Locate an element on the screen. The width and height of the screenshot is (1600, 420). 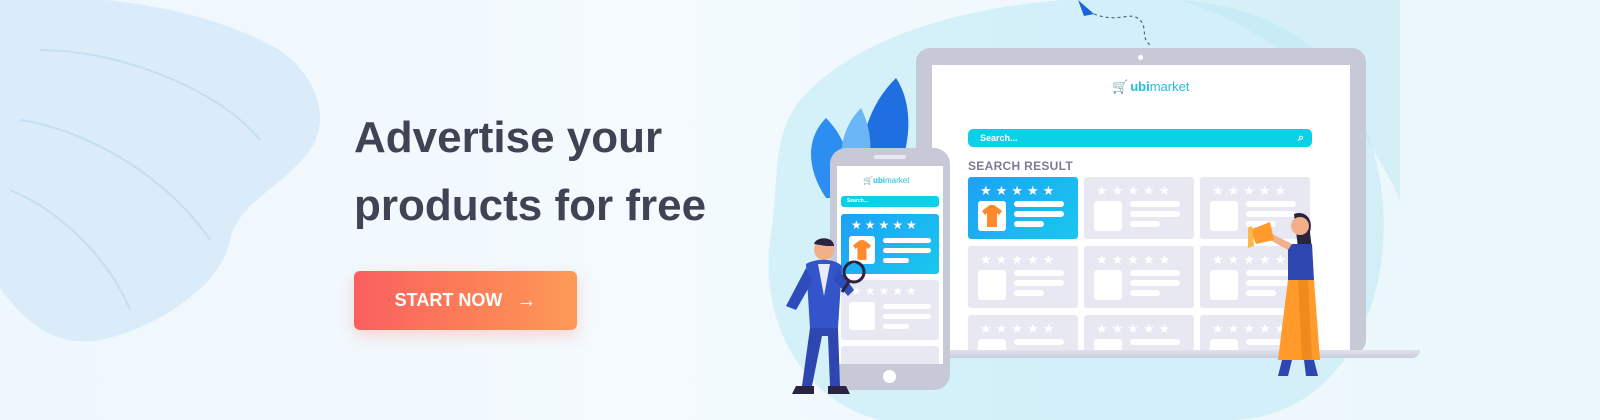
start-now-label: START NOW is located at coordinates (448, 300).